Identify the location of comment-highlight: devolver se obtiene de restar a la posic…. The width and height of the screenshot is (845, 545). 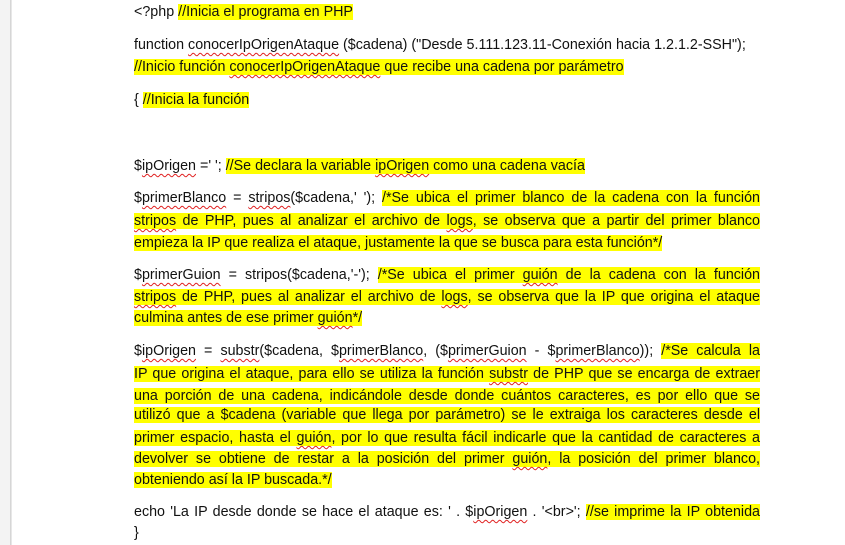
(447, 459).